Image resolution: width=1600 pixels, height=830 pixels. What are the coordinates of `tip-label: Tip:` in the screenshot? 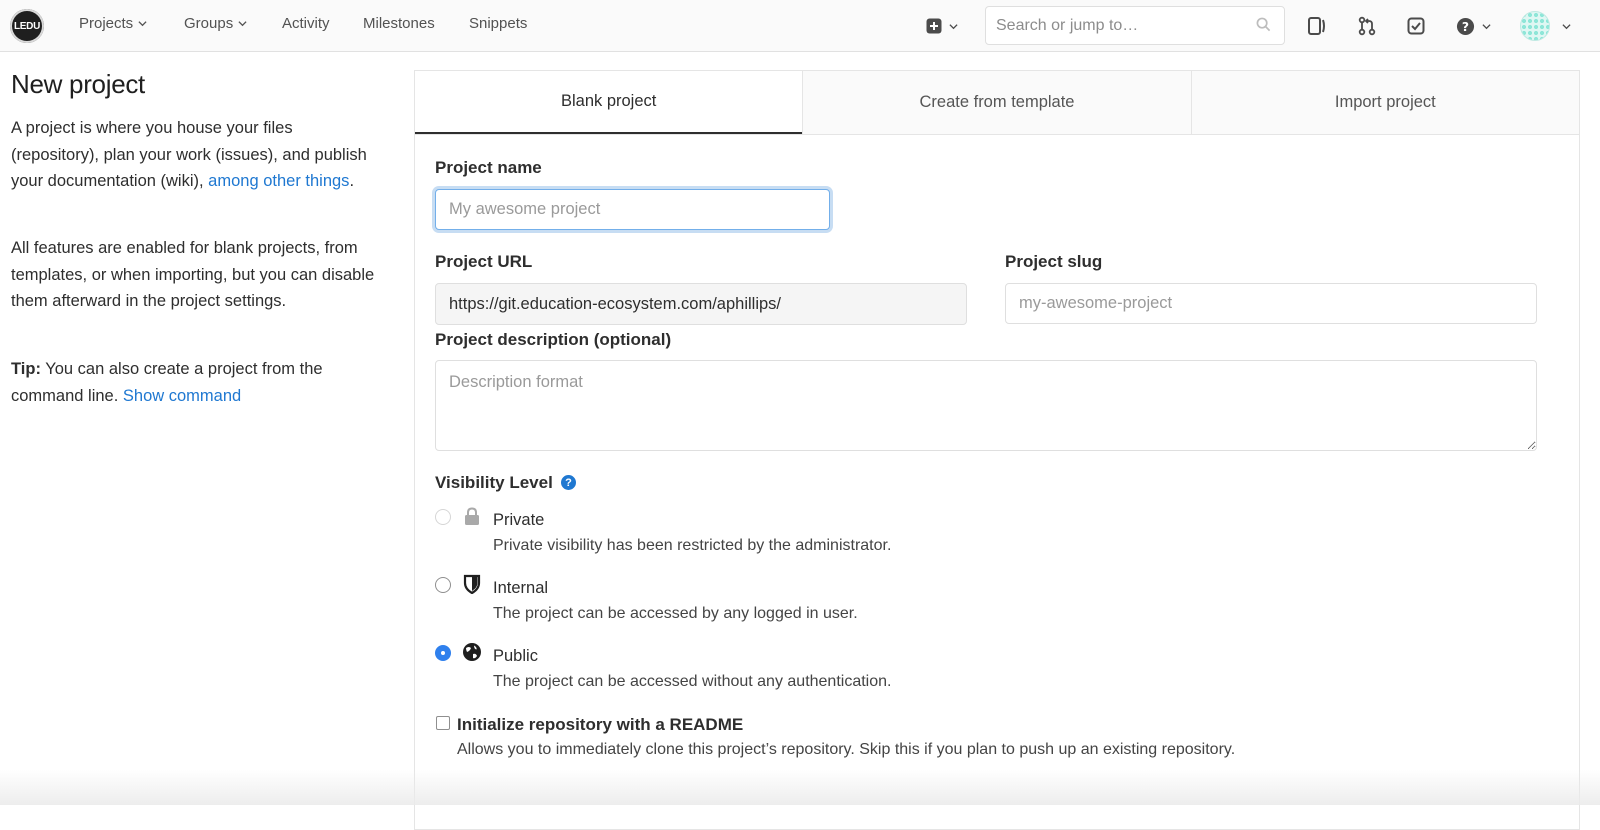 It's located at (26, 369).